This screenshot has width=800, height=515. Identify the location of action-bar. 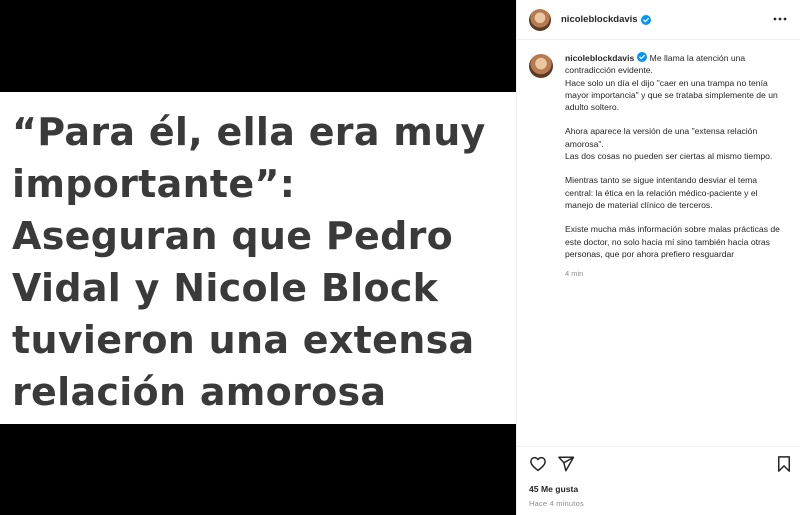
(658, 461).